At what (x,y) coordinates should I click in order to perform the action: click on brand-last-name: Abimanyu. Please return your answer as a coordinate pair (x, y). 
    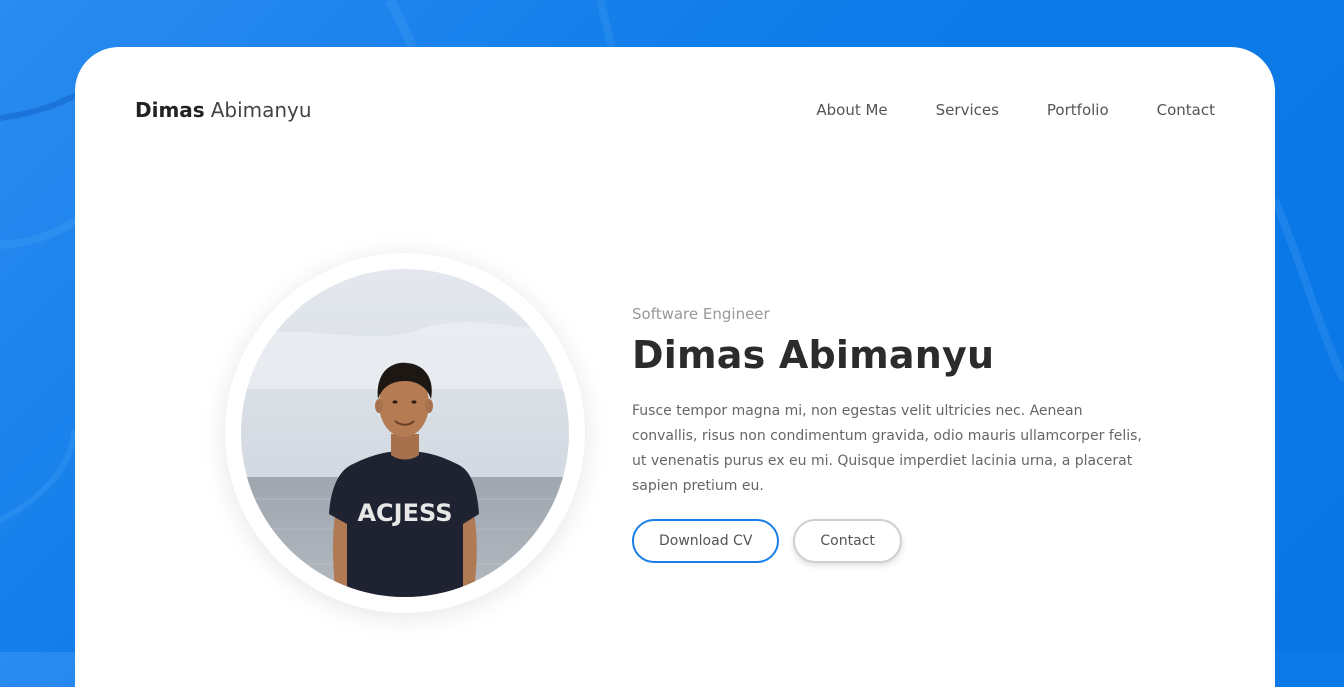
    Looking at the image, I should click on (261, 110).